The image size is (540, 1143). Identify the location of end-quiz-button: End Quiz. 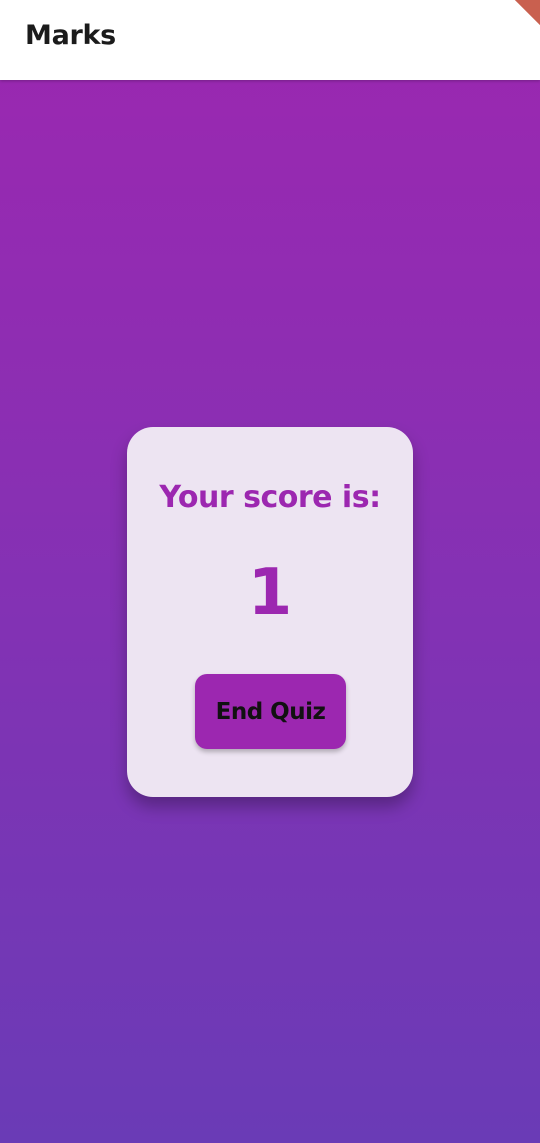
(270, 711).